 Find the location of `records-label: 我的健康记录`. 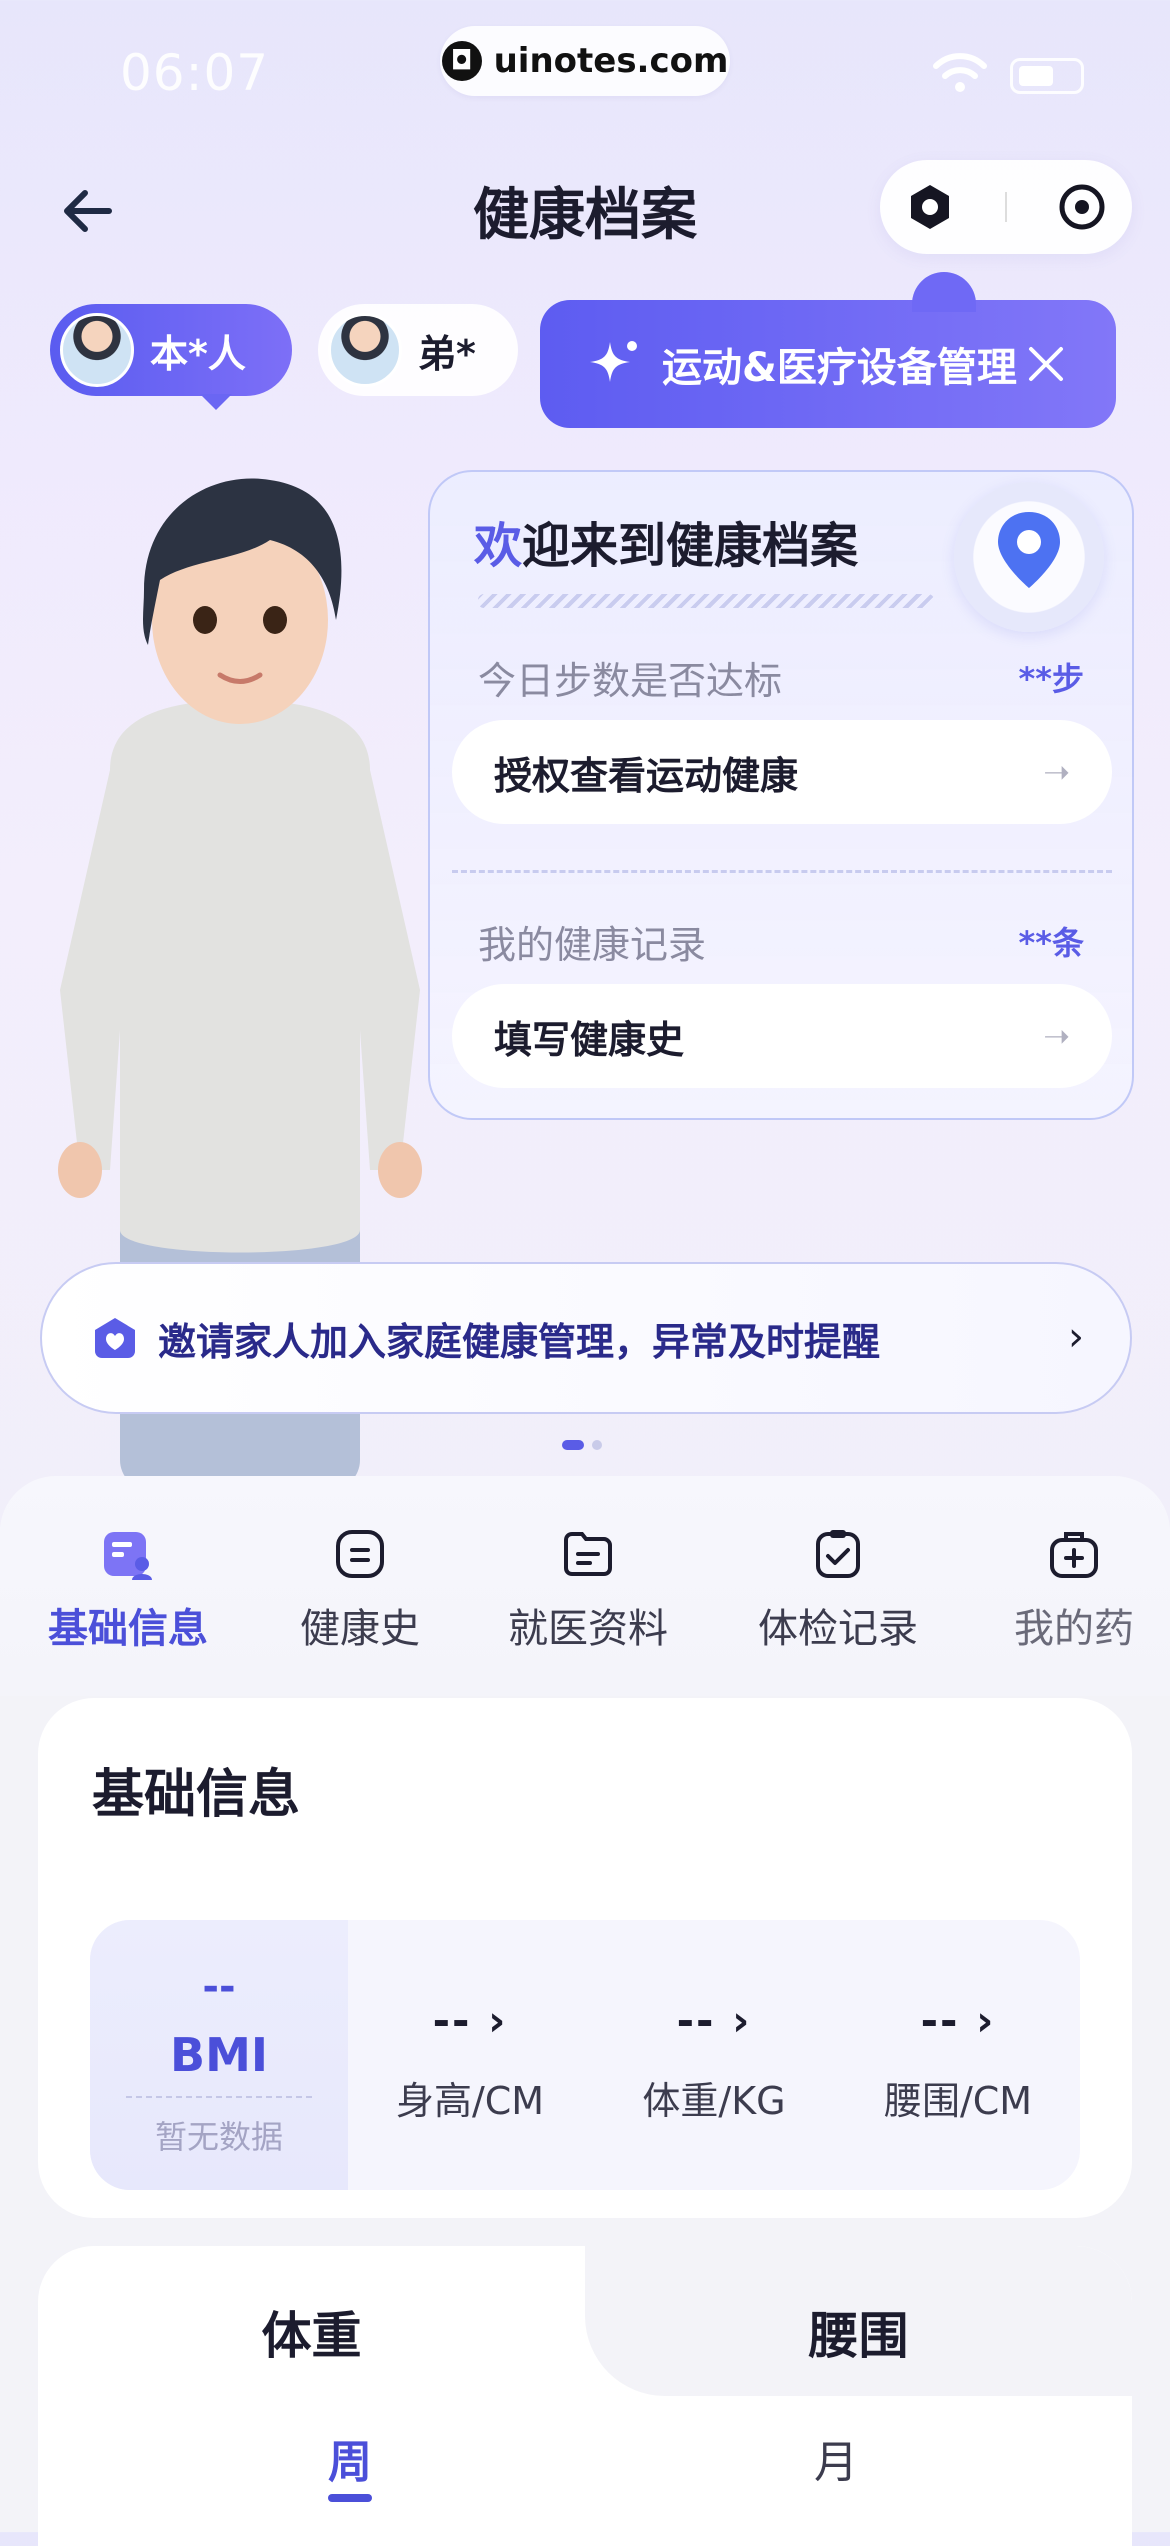

records-label: 我的健康记录 is located at coordinates (592, 945).